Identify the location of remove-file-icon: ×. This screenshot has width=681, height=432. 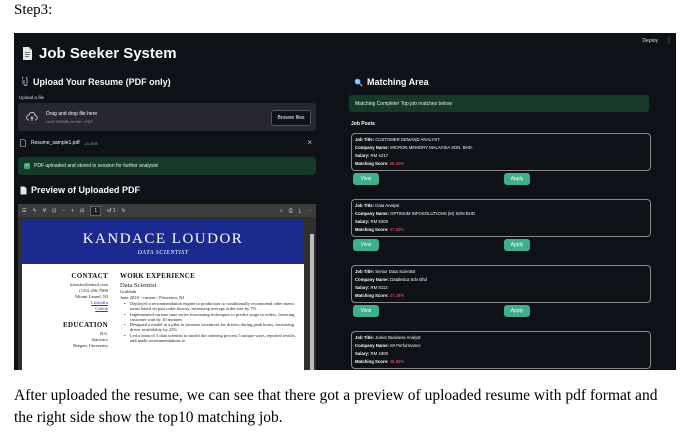
(309, 142).